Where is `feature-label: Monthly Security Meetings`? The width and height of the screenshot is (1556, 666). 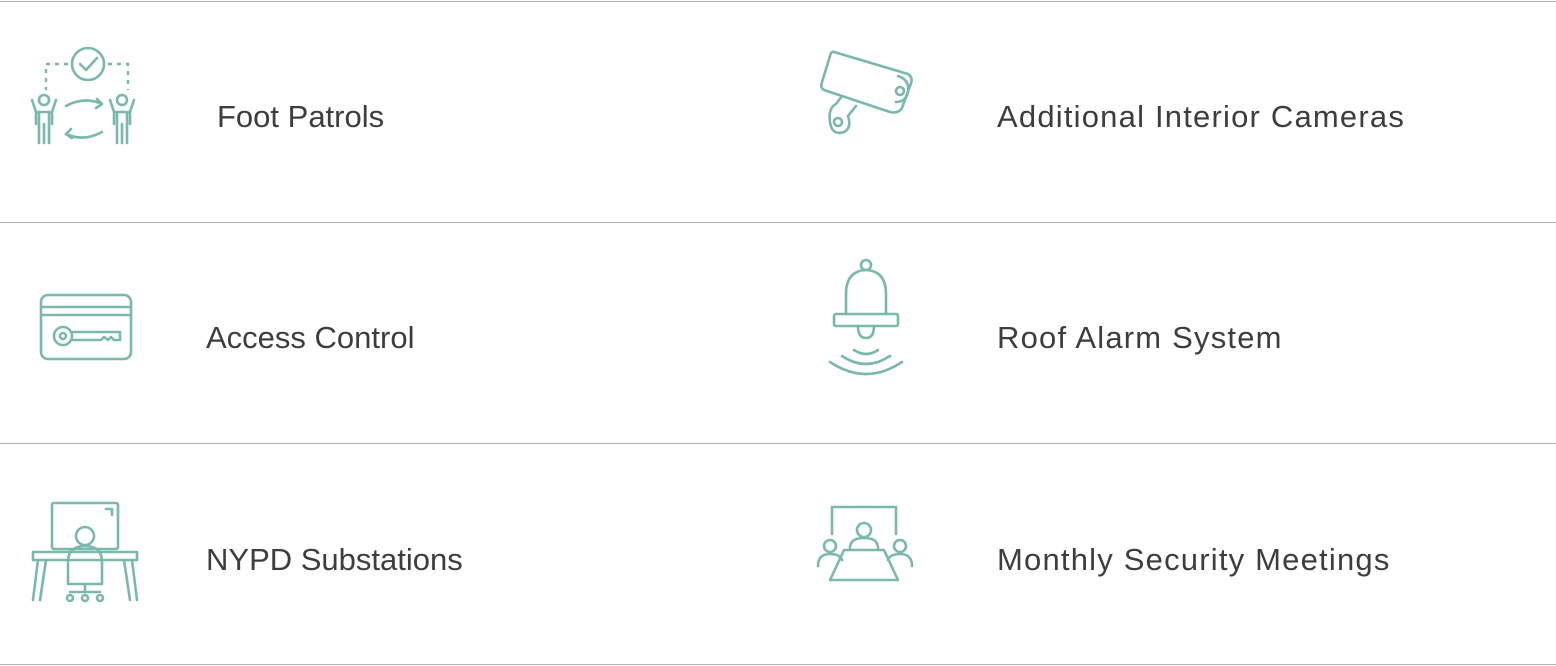 feature-label: Monthly Security Meetings is located at coordinates (1194, 559).